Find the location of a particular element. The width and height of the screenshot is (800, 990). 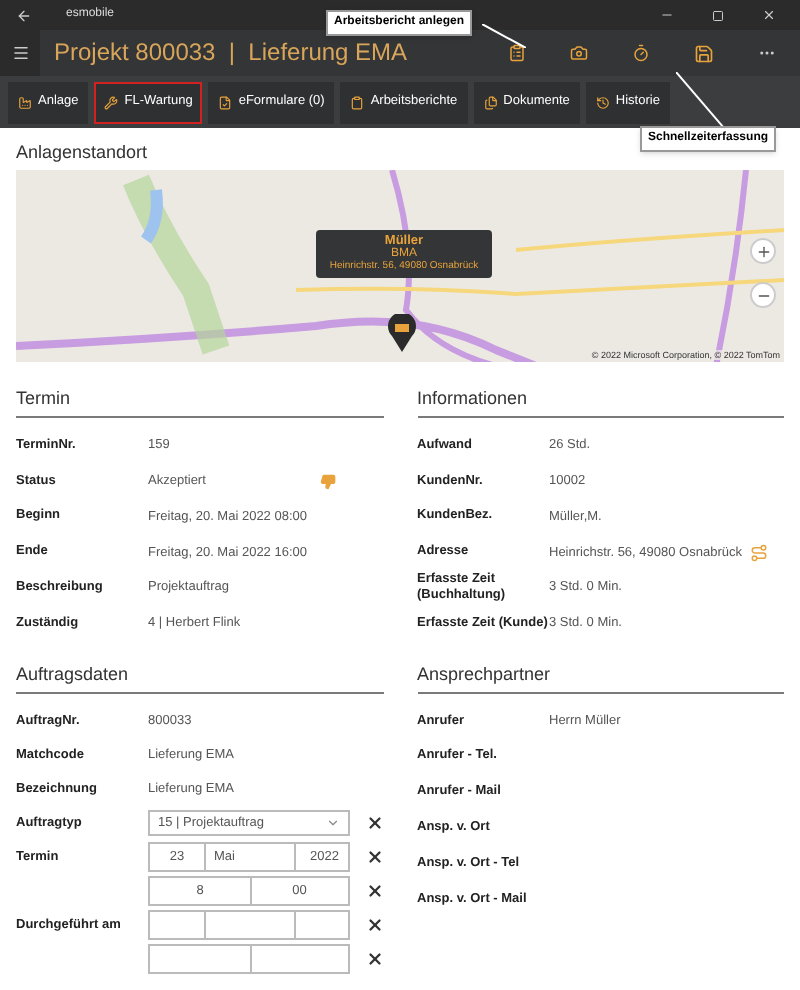

maximize-icon is located at coordinates (718, 15).